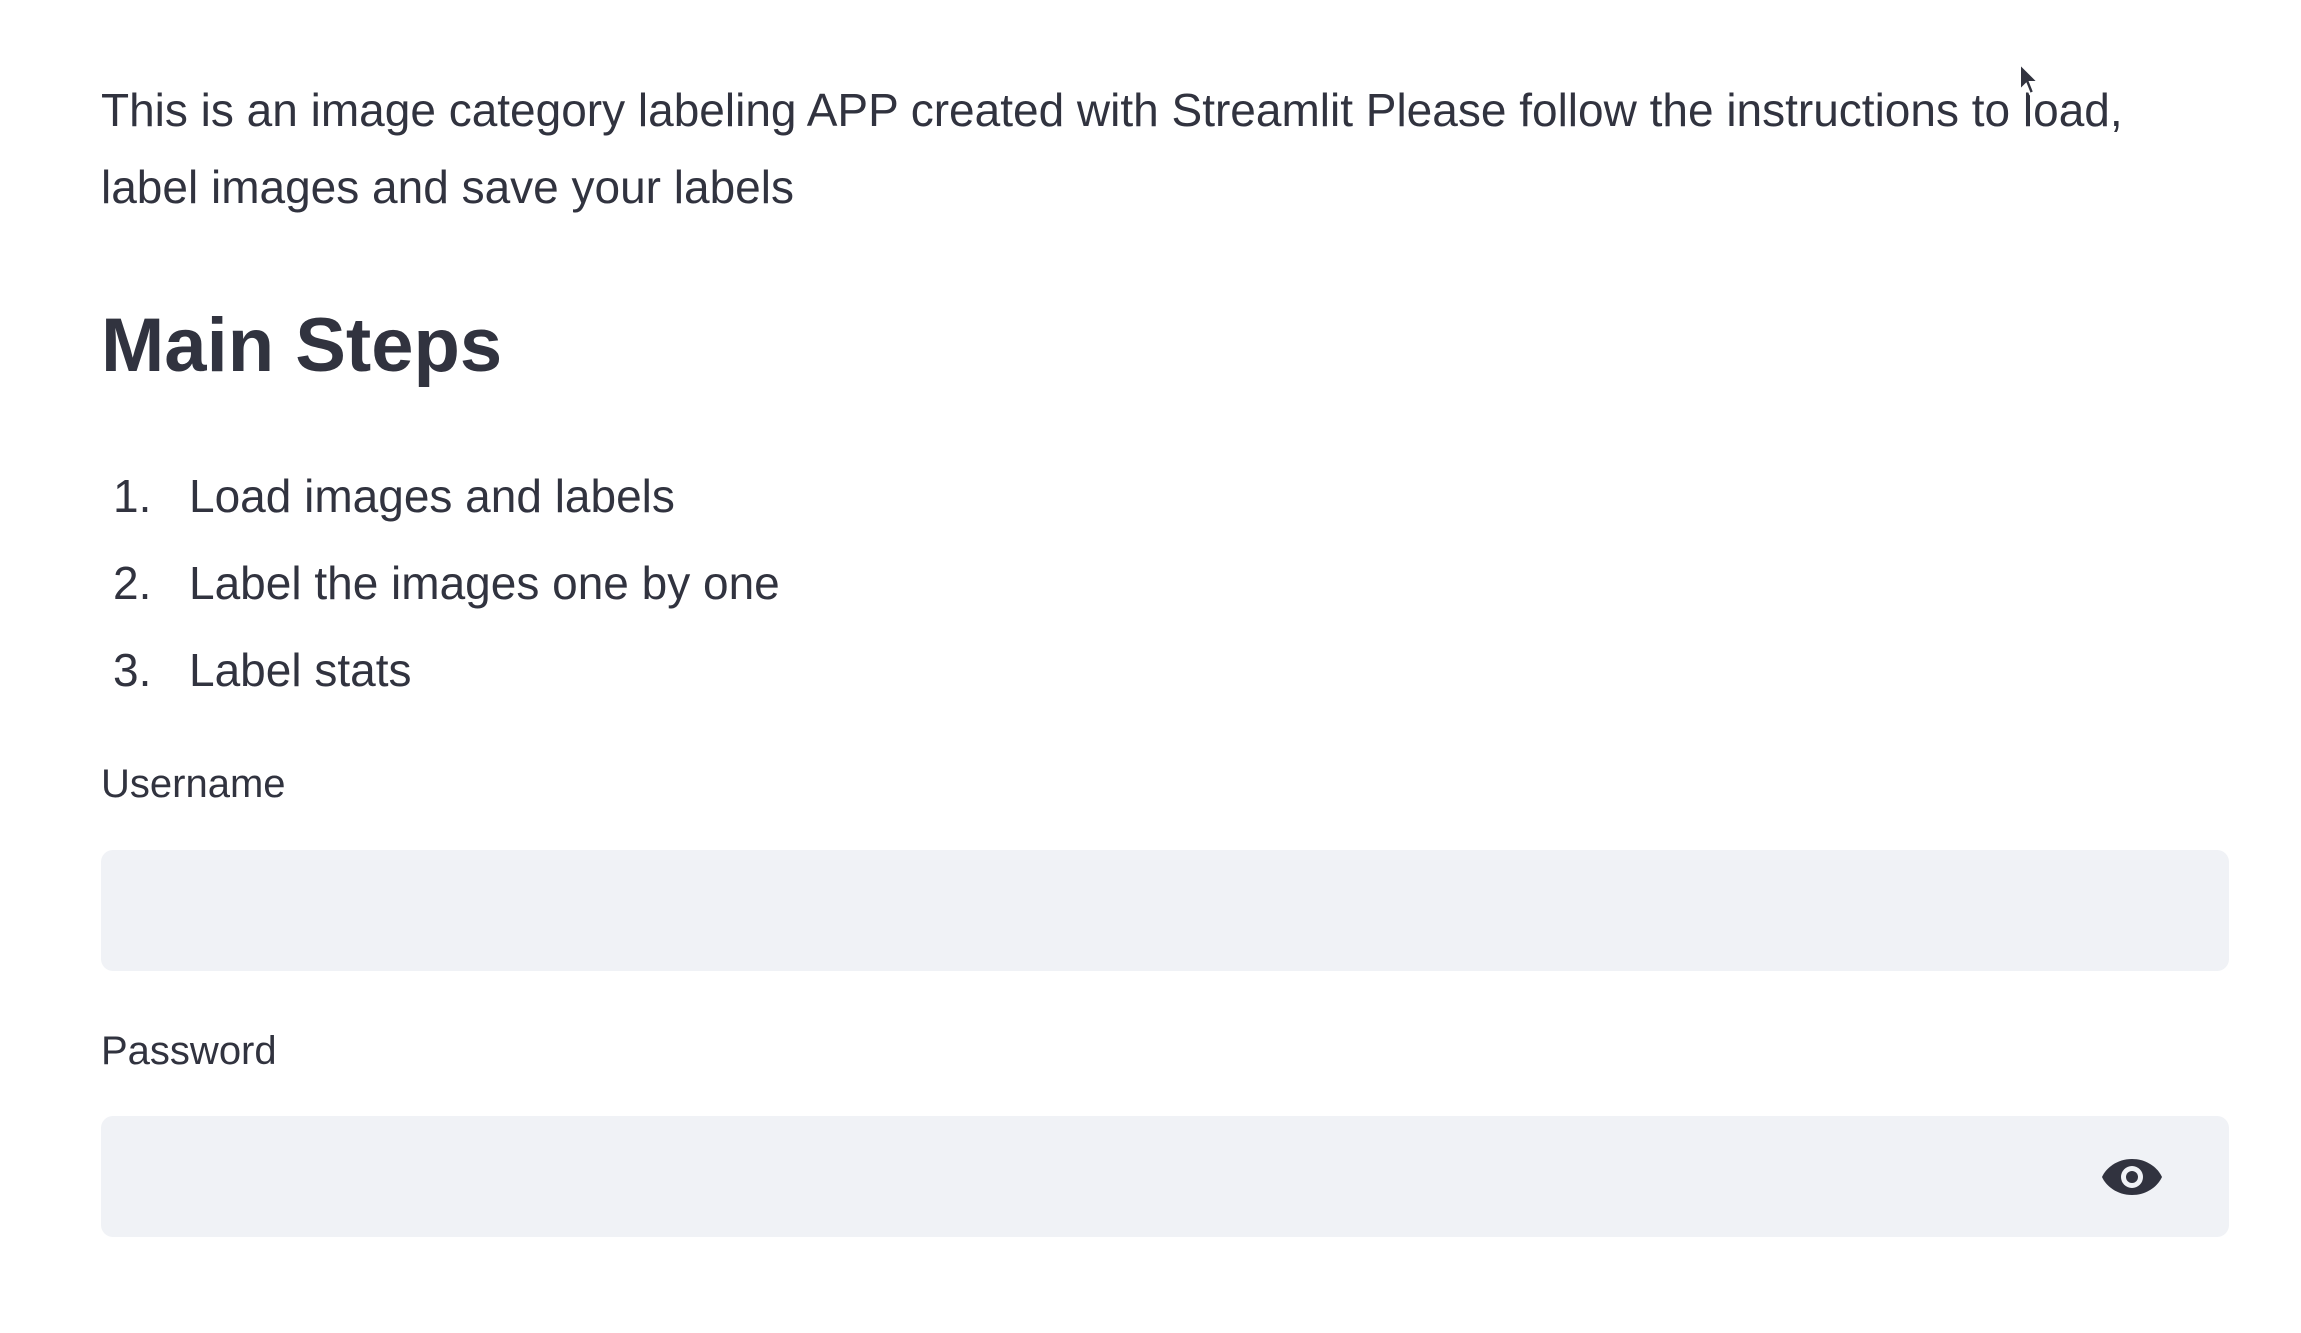  I want to click on list-item: 3. Label stats, so click(440, 669).